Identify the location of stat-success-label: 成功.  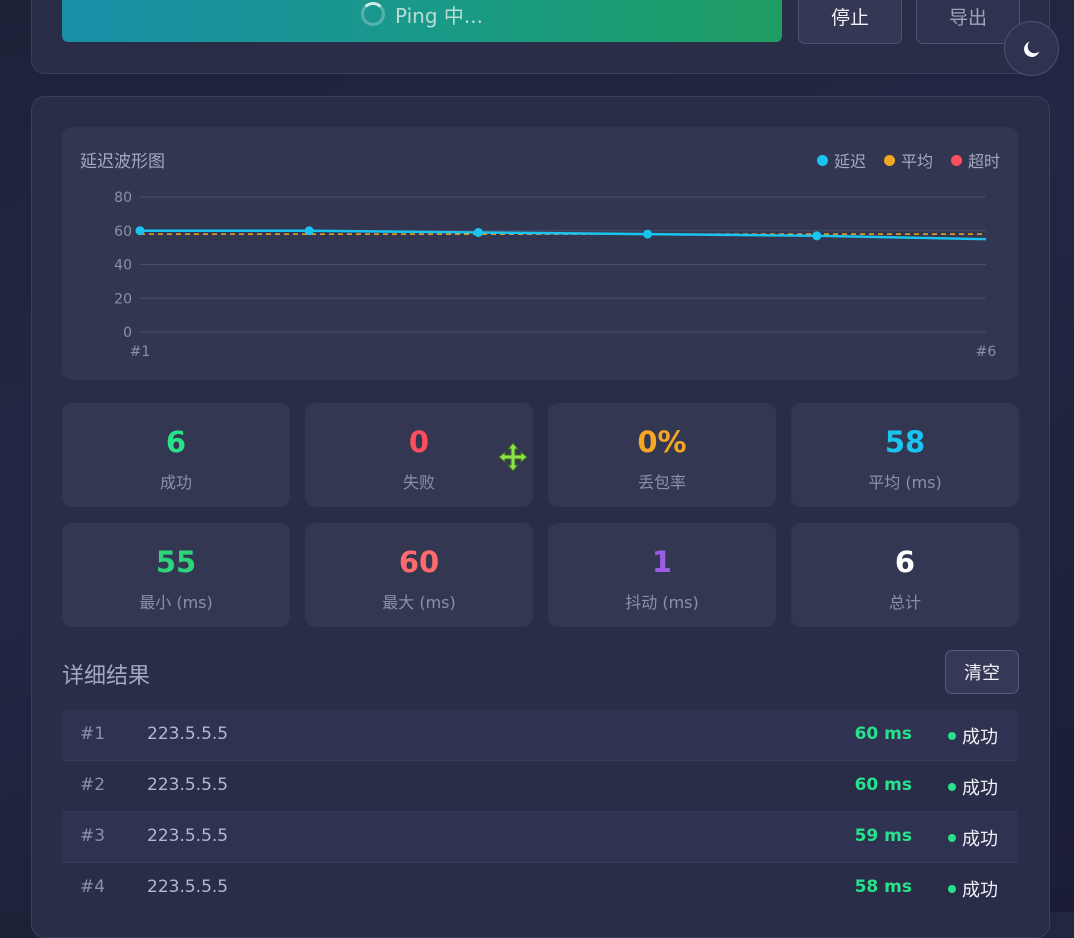
(175, 482).